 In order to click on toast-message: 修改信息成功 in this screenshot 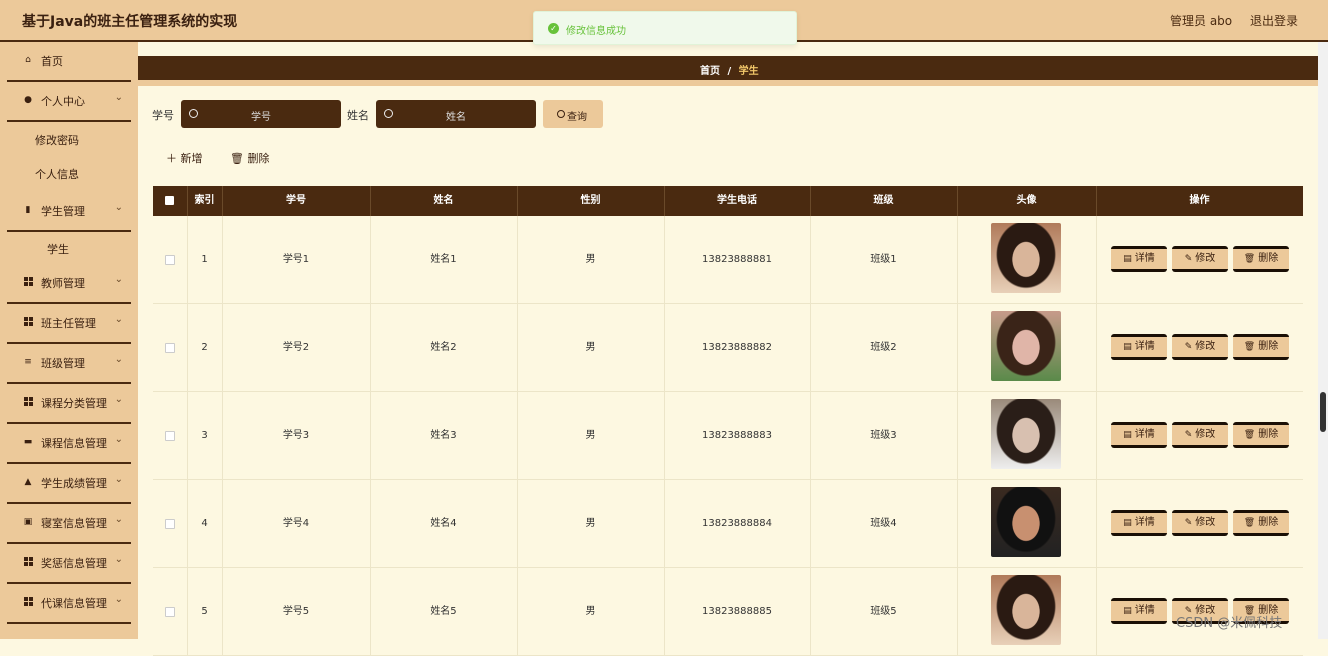, I will do `click(596, 31)`.